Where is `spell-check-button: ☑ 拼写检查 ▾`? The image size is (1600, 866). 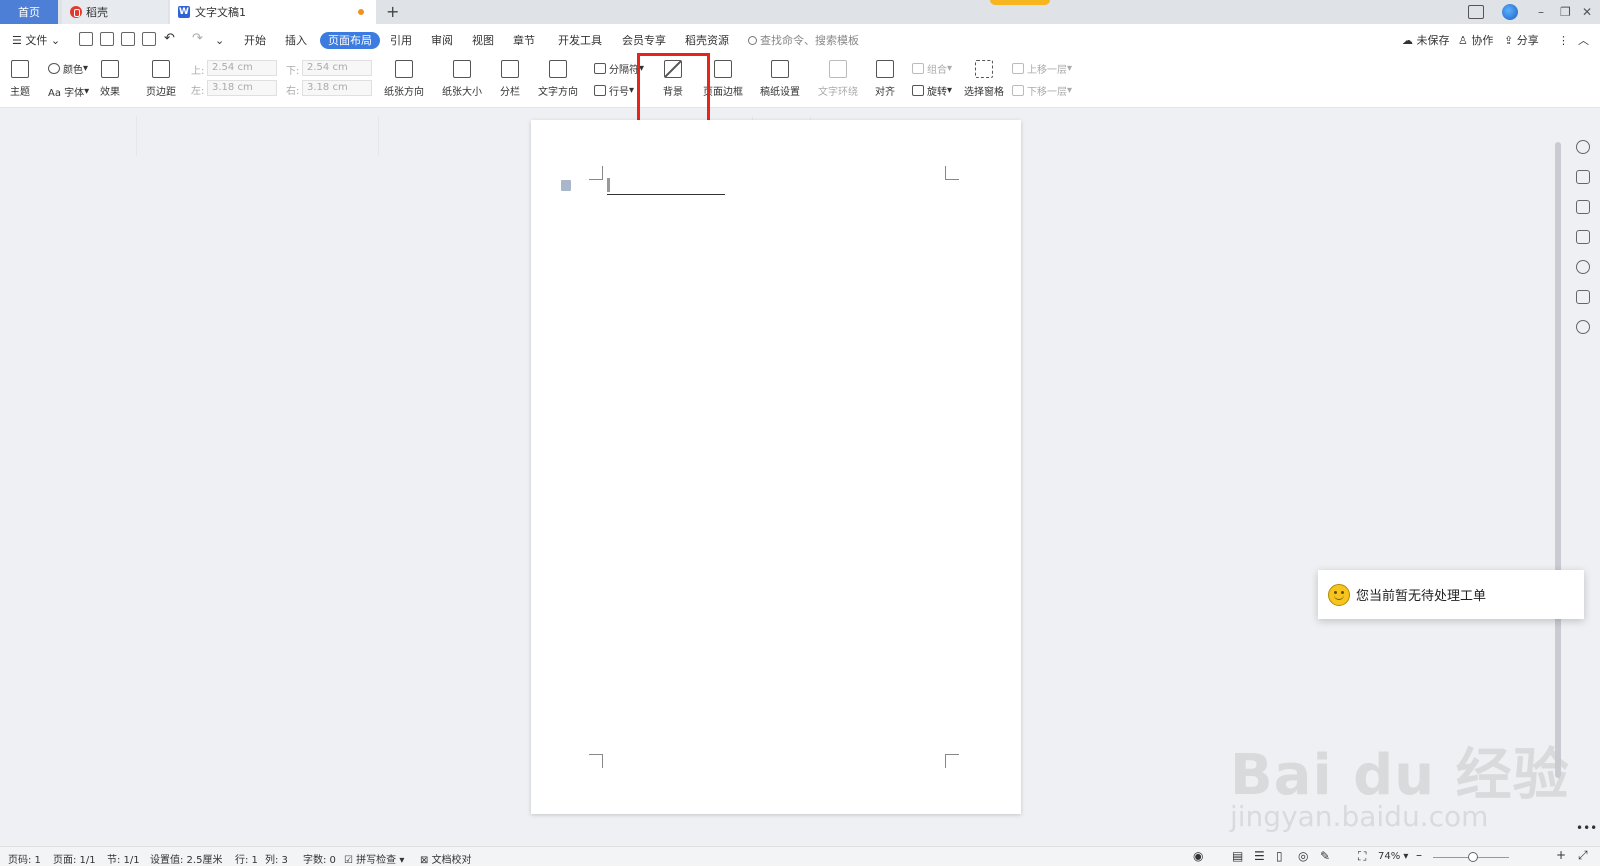 spell-check-button: ☑ 拼写检查 ▾ is located at coordinates (374, 858).